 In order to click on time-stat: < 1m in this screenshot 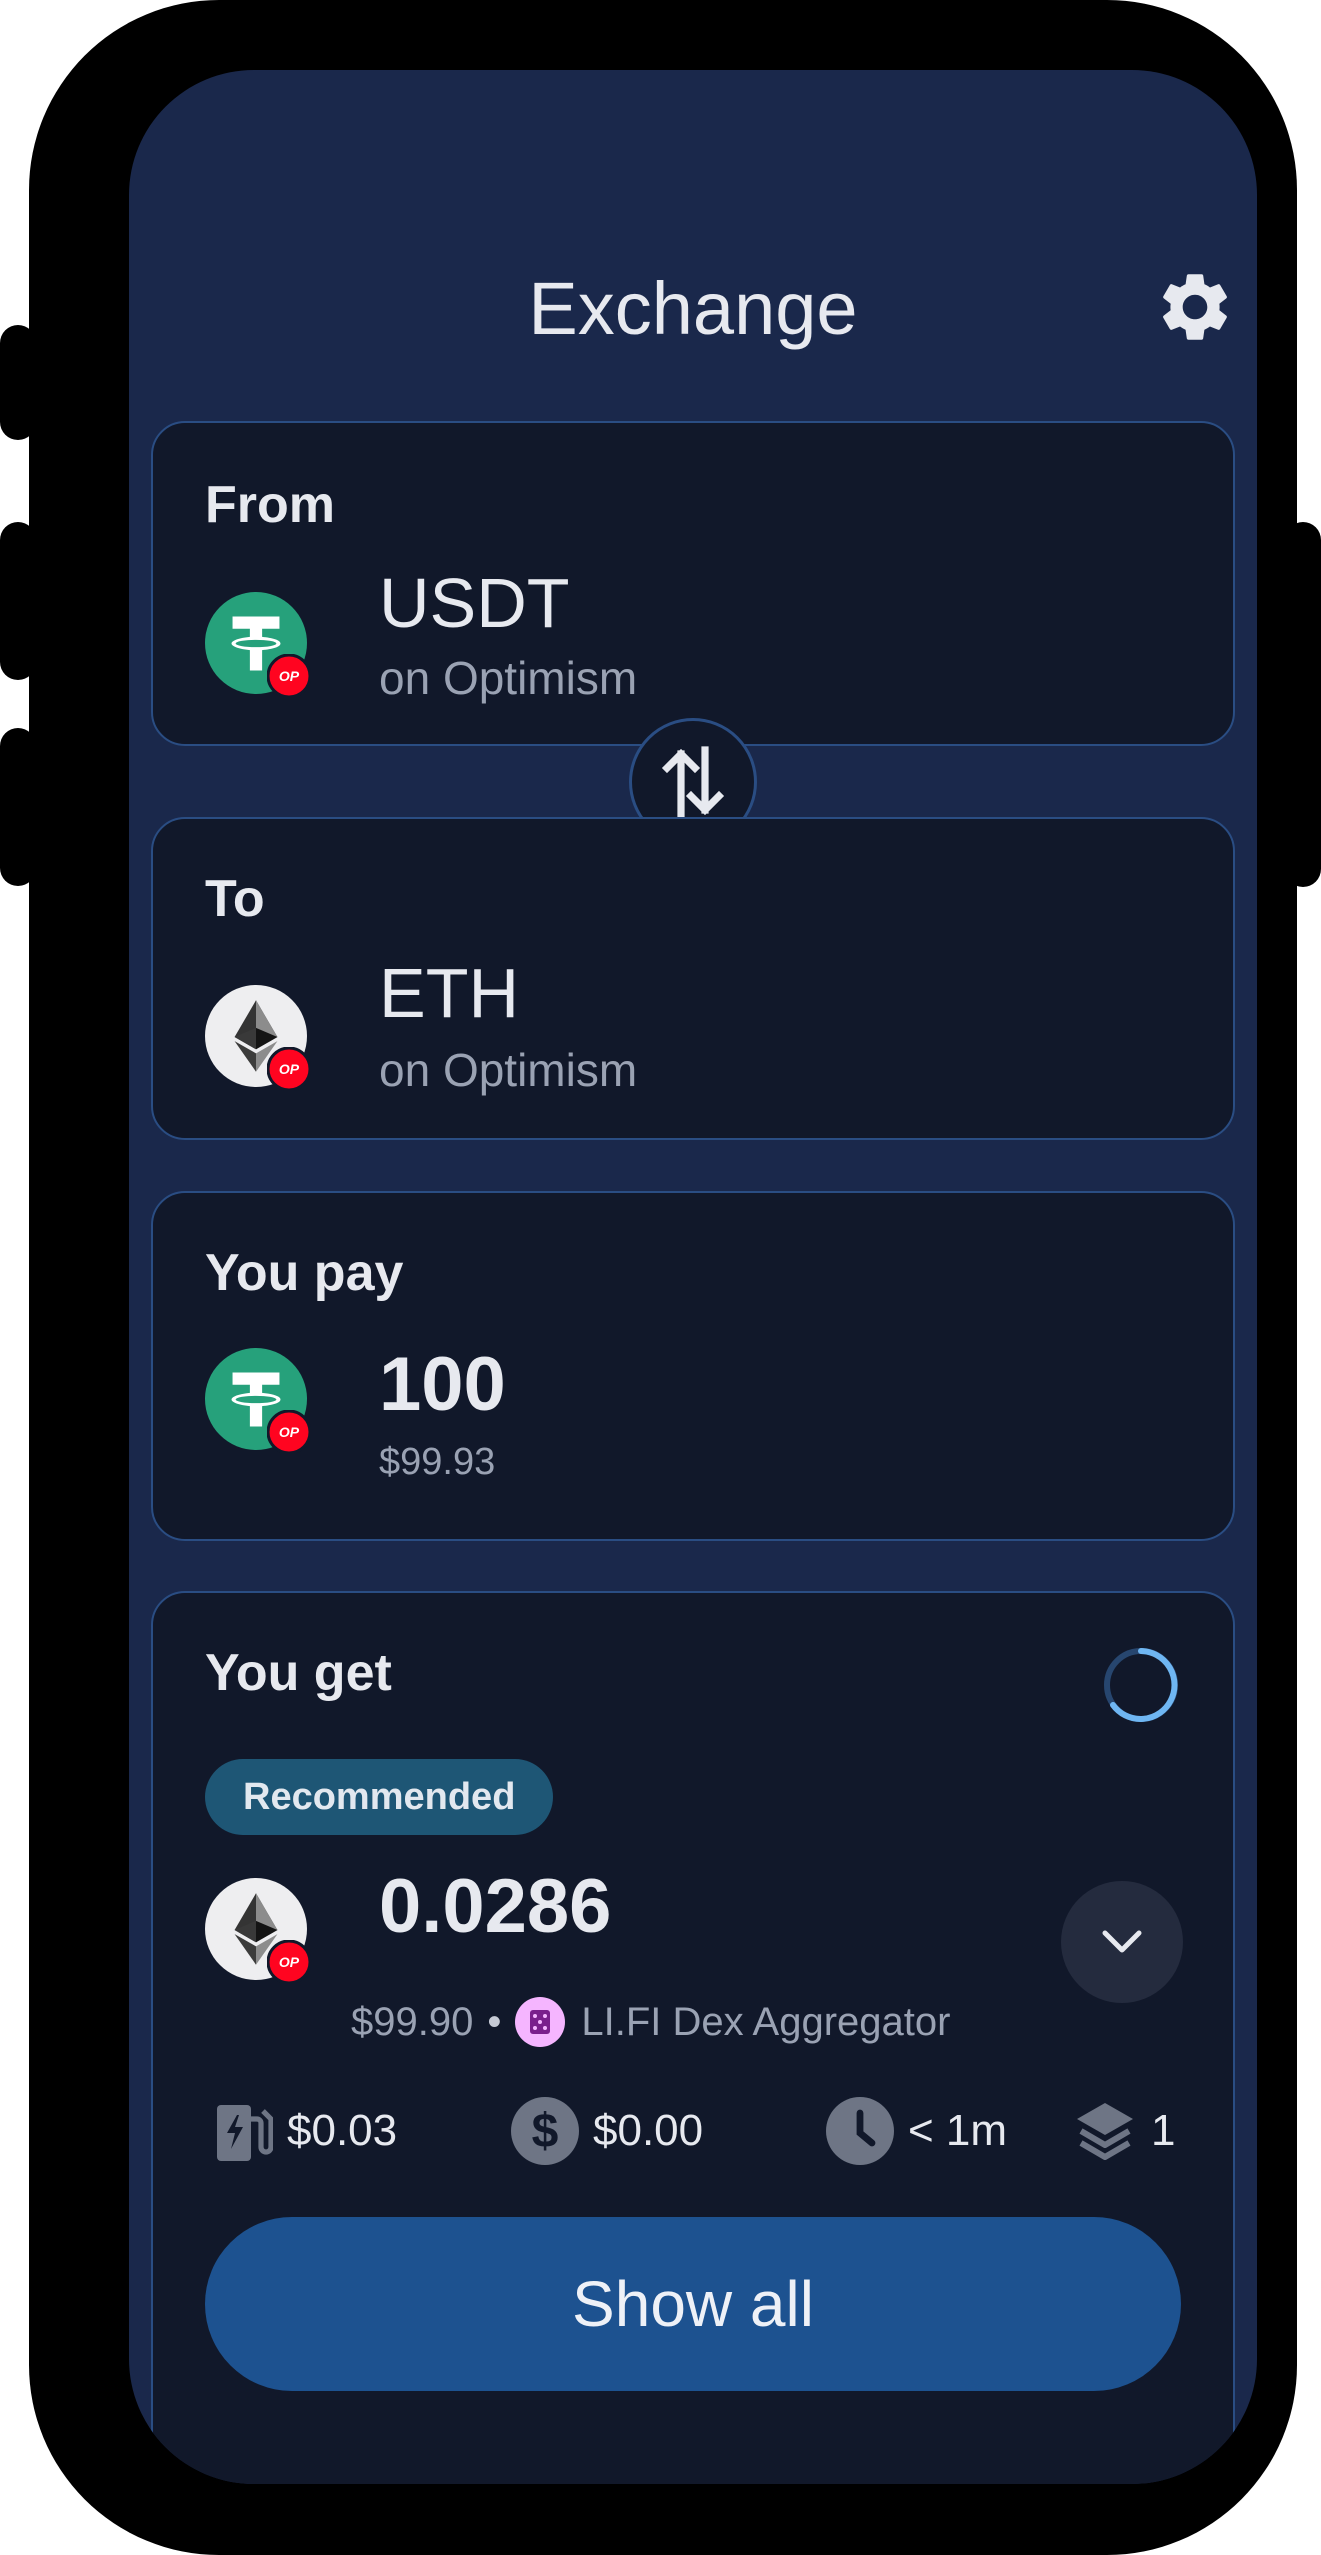, I will do `click(916, 2131)`.